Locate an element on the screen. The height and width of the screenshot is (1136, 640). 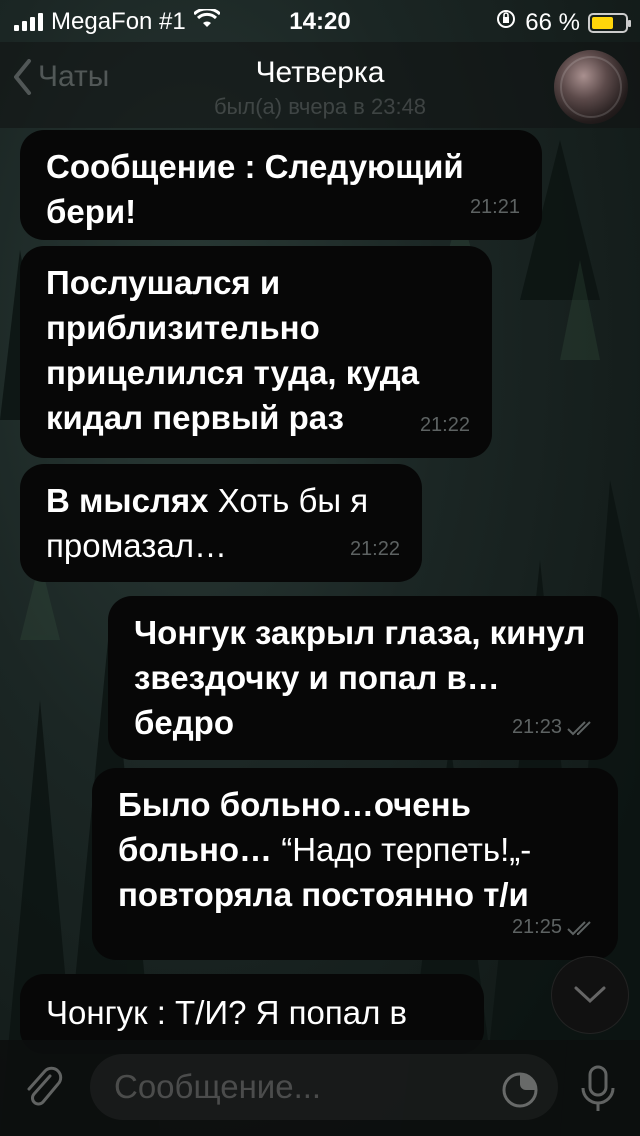
status-right: 66 % is located at coordinates (563, 22).